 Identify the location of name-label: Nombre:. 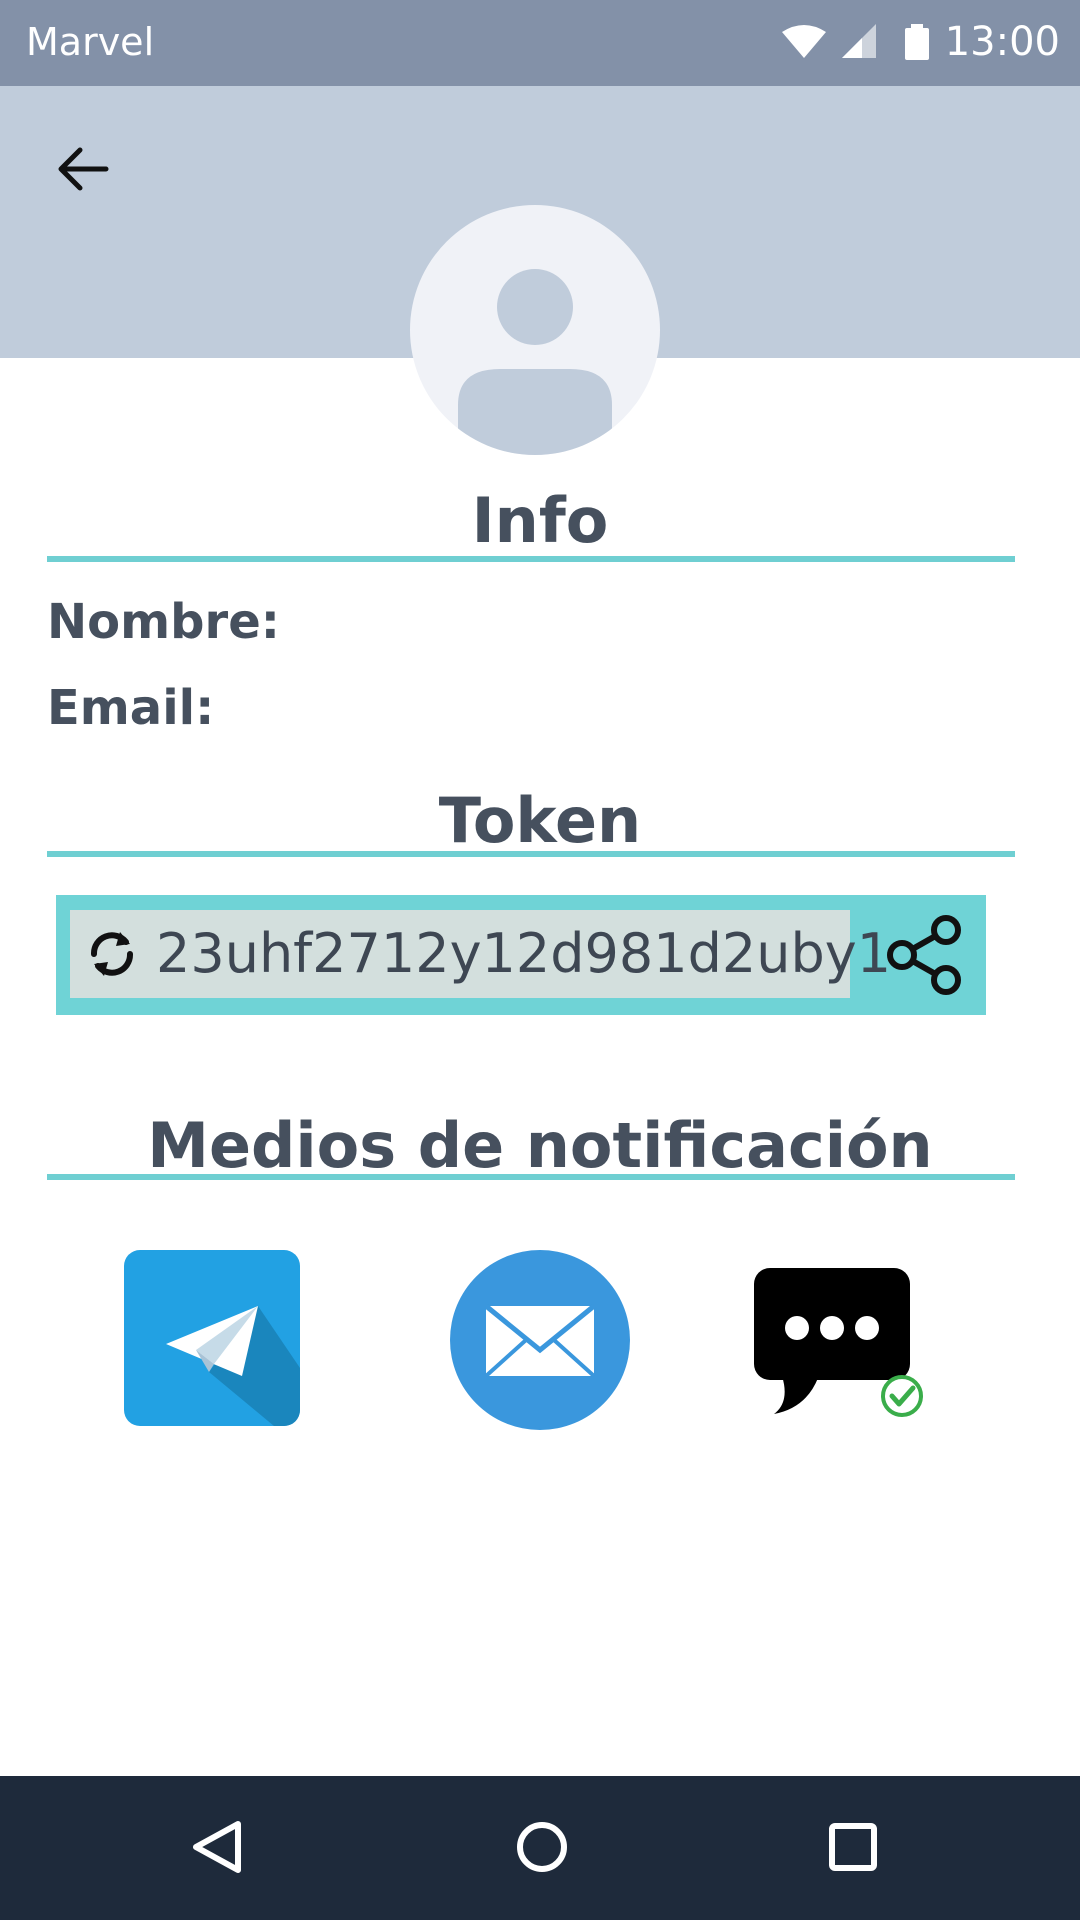
(163, 622).